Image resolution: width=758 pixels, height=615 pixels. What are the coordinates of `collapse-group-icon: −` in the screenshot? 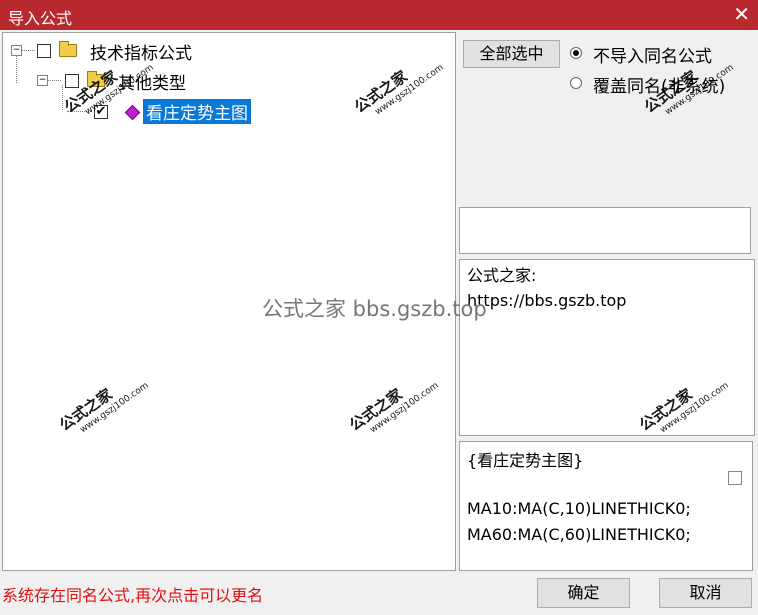 It's located at (42, 80).